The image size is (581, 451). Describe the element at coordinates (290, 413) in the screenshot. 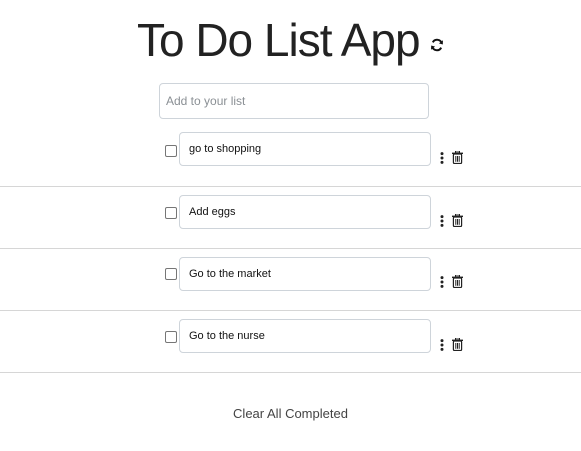

I see `clear-all-completed-button: Clear All Completed` at that location.